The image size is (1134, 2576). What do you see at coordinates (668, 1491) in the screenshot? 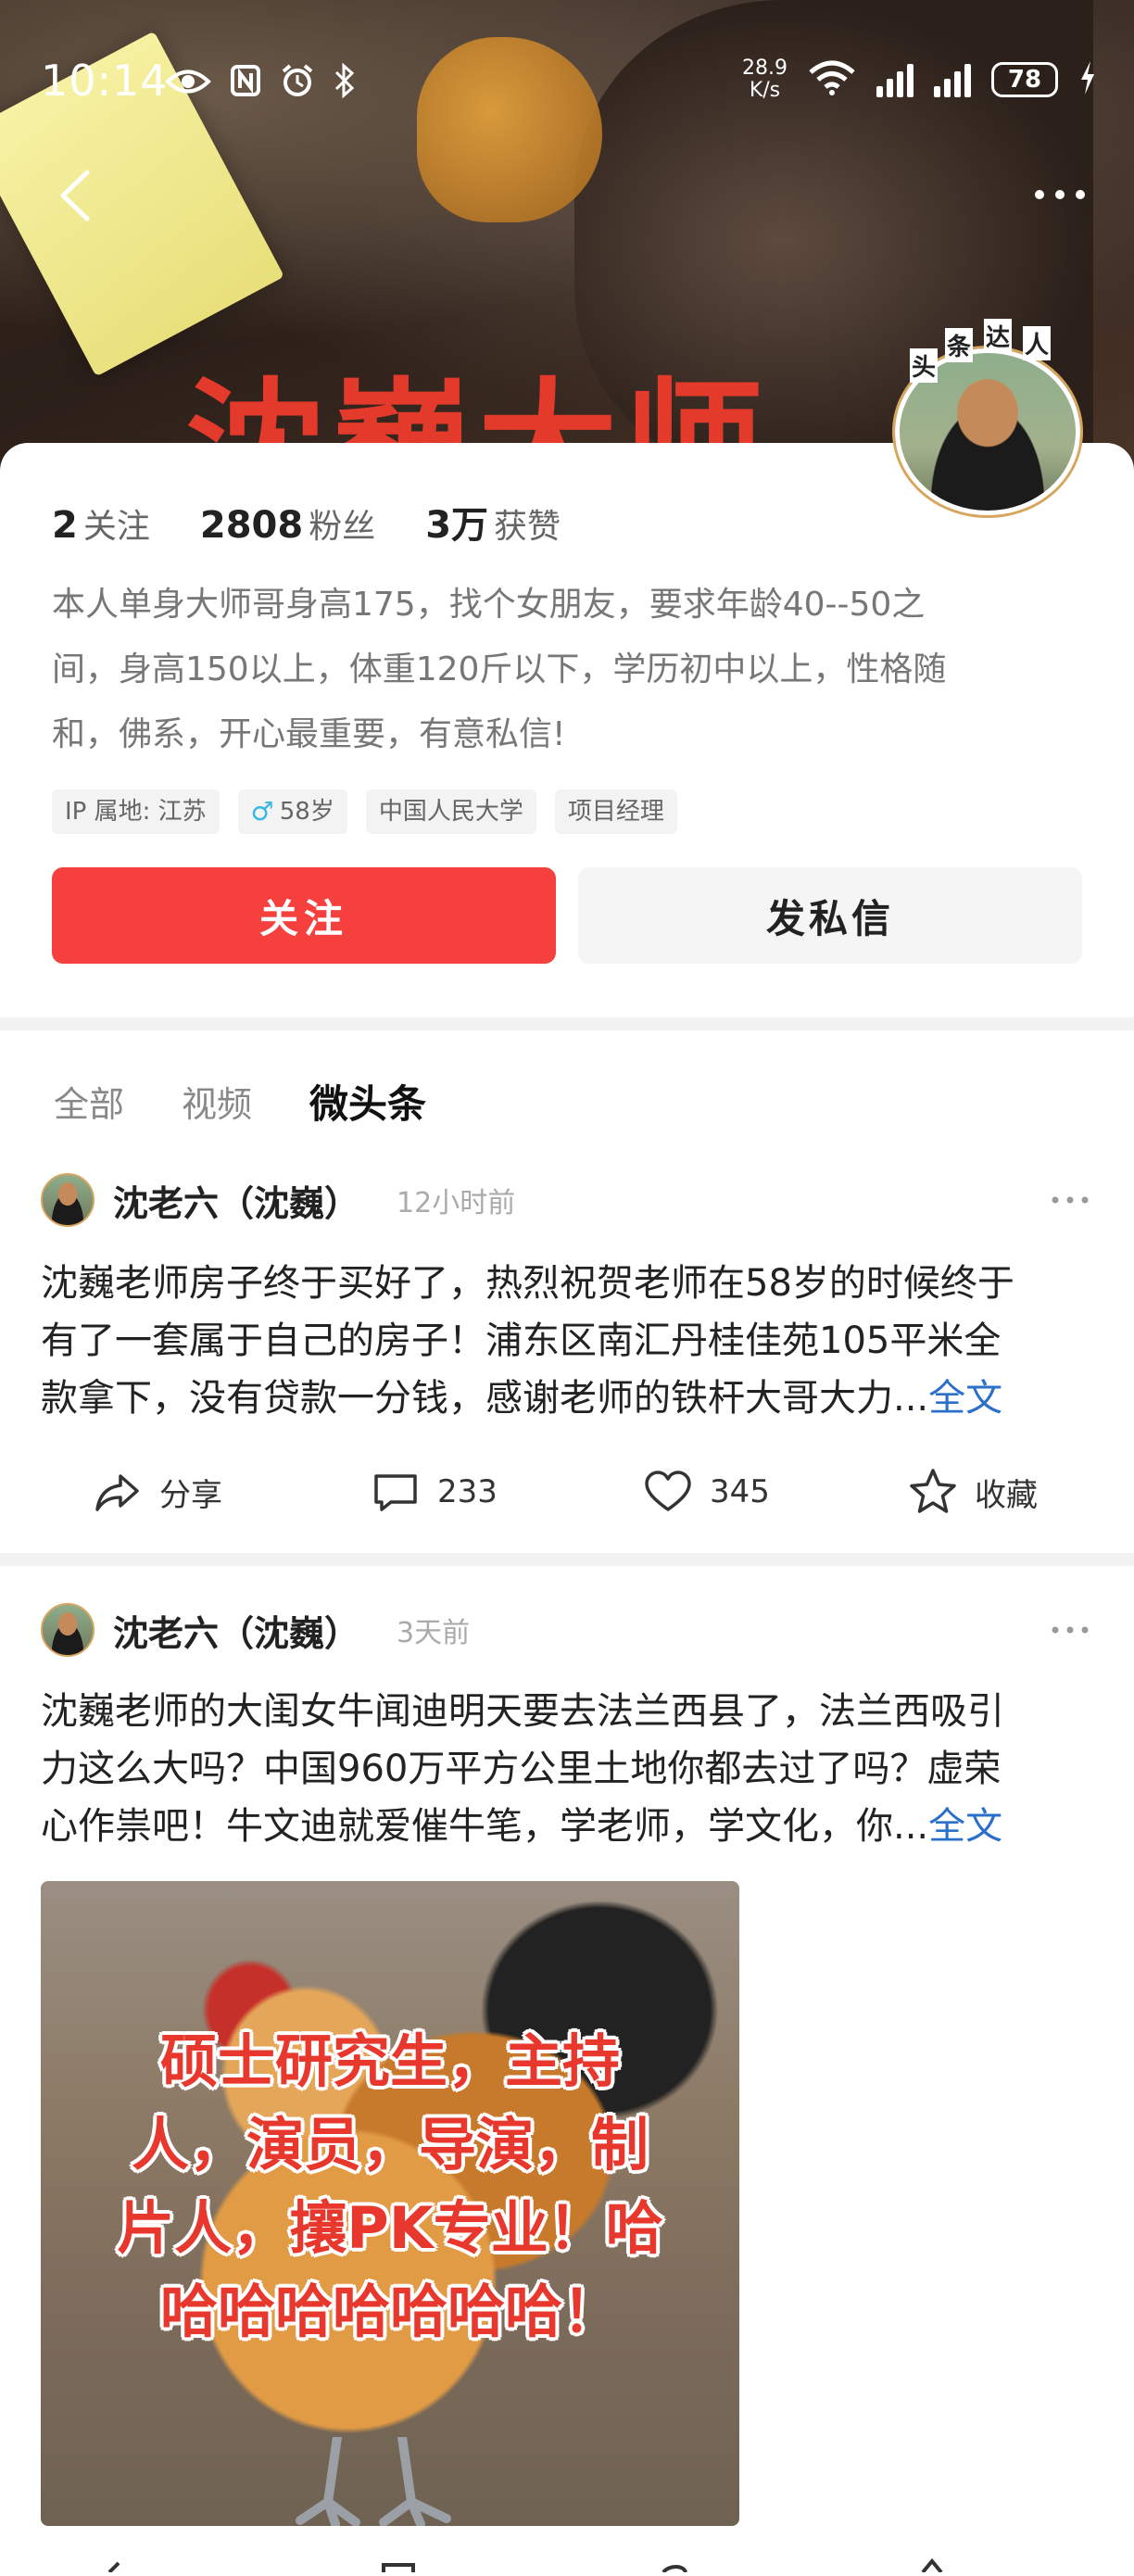
I see `heart-icon` at bounding box center [668, 1491].